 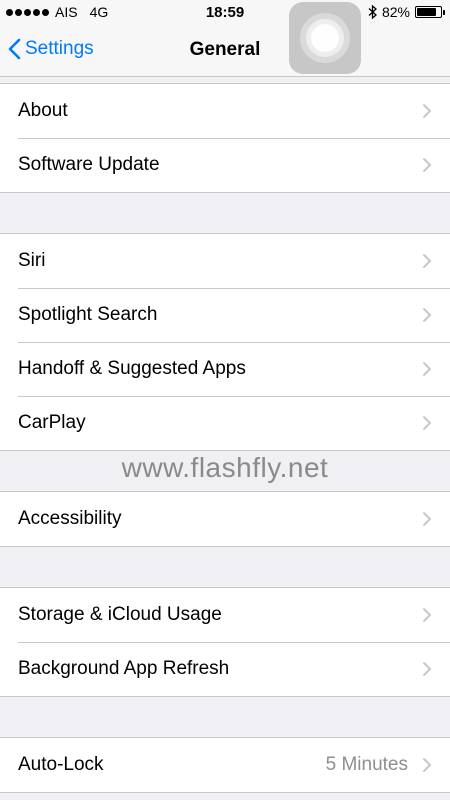 What do you see at coordinates (120, 614) in the screenshot?
I see `row-label: Storage & iCloud Usage` at bounding box center [120, 614].